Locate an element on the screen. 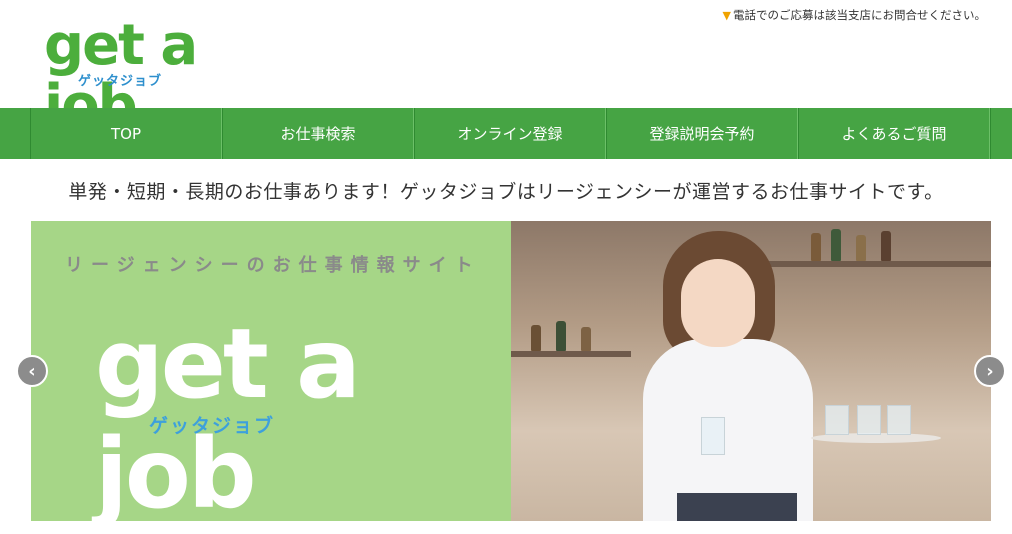  phone-notice: ▼ 電話でのご応募は該当支店にお問合せください。 is located at coordinates (854, 15).